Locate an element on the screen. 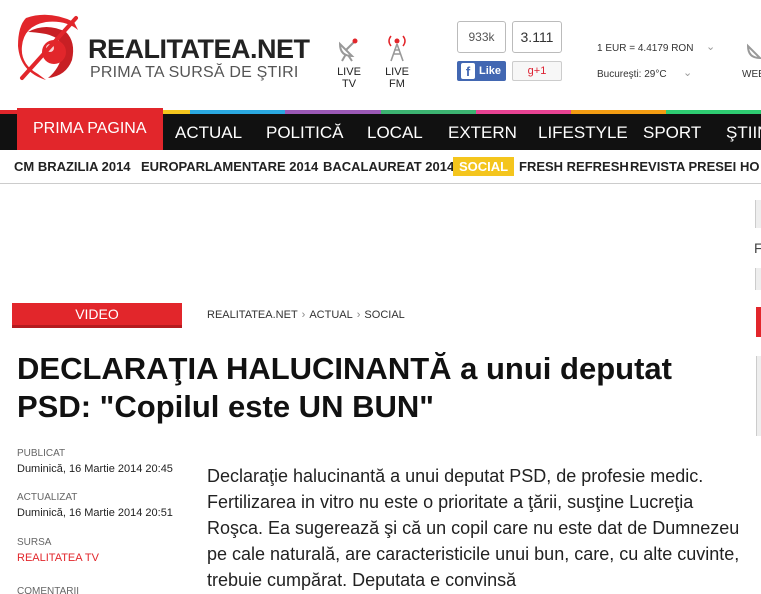 This screenshot has width=761, height=594. satellite-dish-icon is located at coordinates (348, 50).